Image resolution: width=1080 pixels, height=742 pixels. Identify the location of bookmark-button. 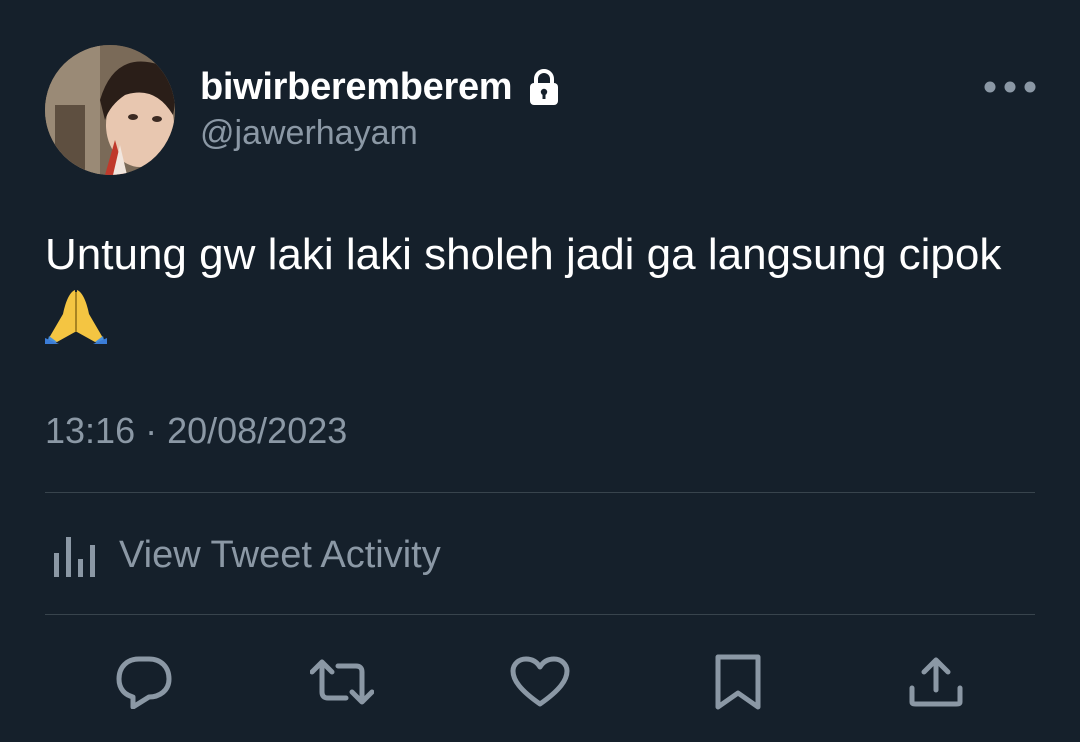
(738, 682).